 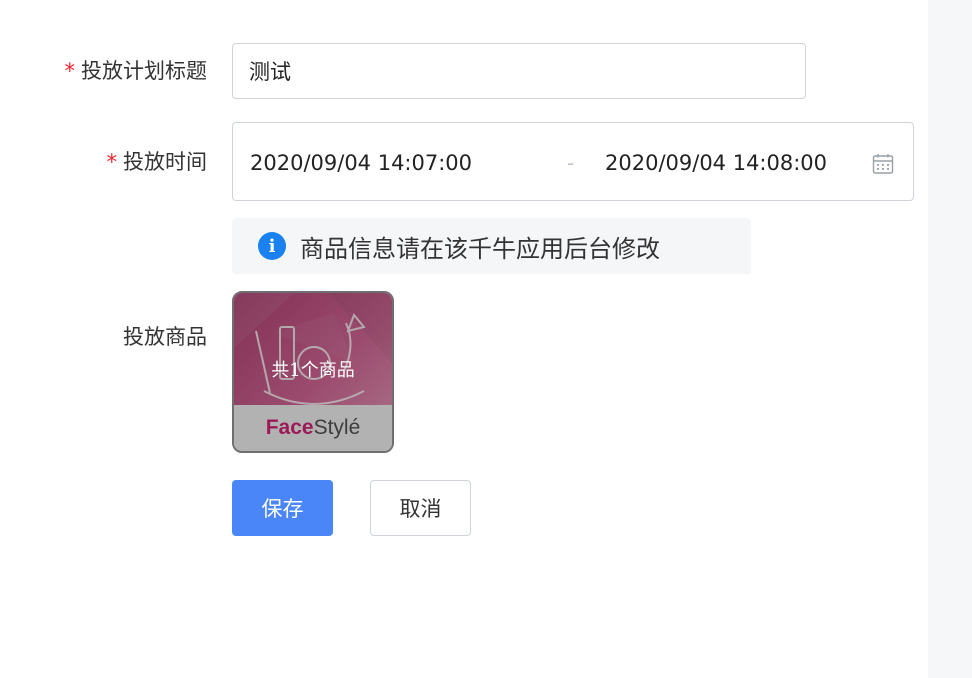 What do you see at coordinates (144, 71) in the screenshot?
I see `plan-title-label-text: 投放计划标题` at bounding box center [144, 71].